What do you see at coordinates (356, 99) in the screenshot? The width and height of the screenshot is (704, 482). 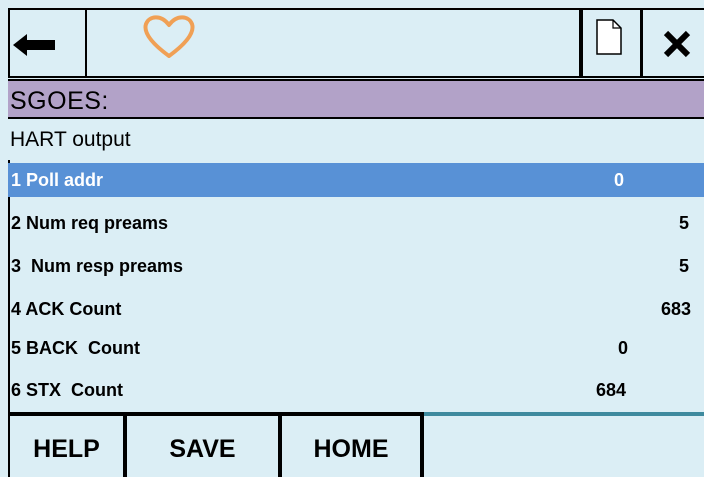 I see `title-bar: SGOES:` at bounding box center [356, 99].